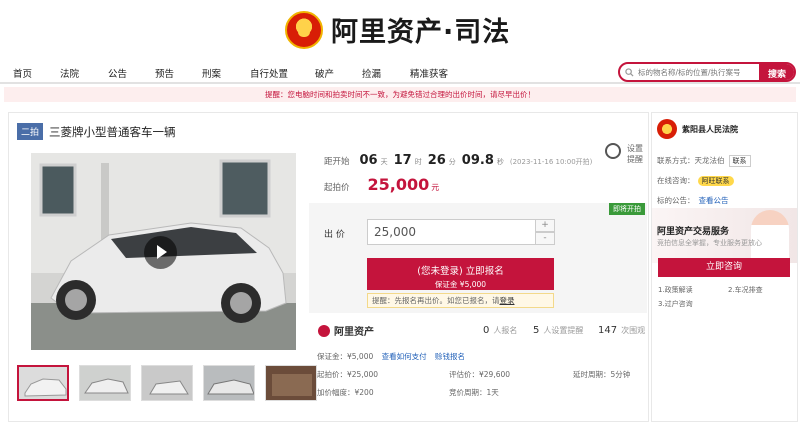 Image resolution: width=800 pixels, height=427 pixels. I want to click on bid-amount-input: 25,000, so click(452, 232).